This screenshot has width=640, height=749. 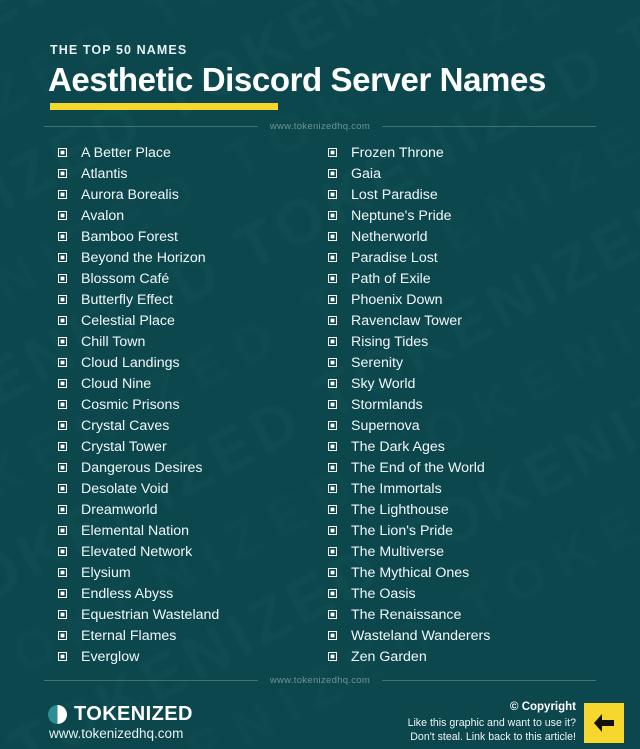 What do you see at coordinates (189, 530) in the screenshot?
I see `list-item: Elemental Nation` at bounding box center [189, 530].